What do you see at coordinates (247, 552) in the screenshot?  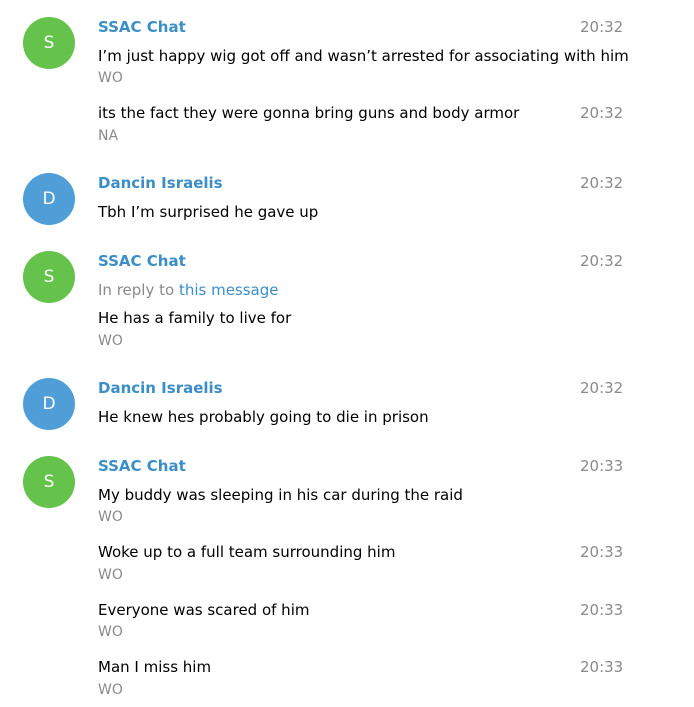 I see `message-text: Woke up to a full team surrounding him` at bounding box center [247, 552].